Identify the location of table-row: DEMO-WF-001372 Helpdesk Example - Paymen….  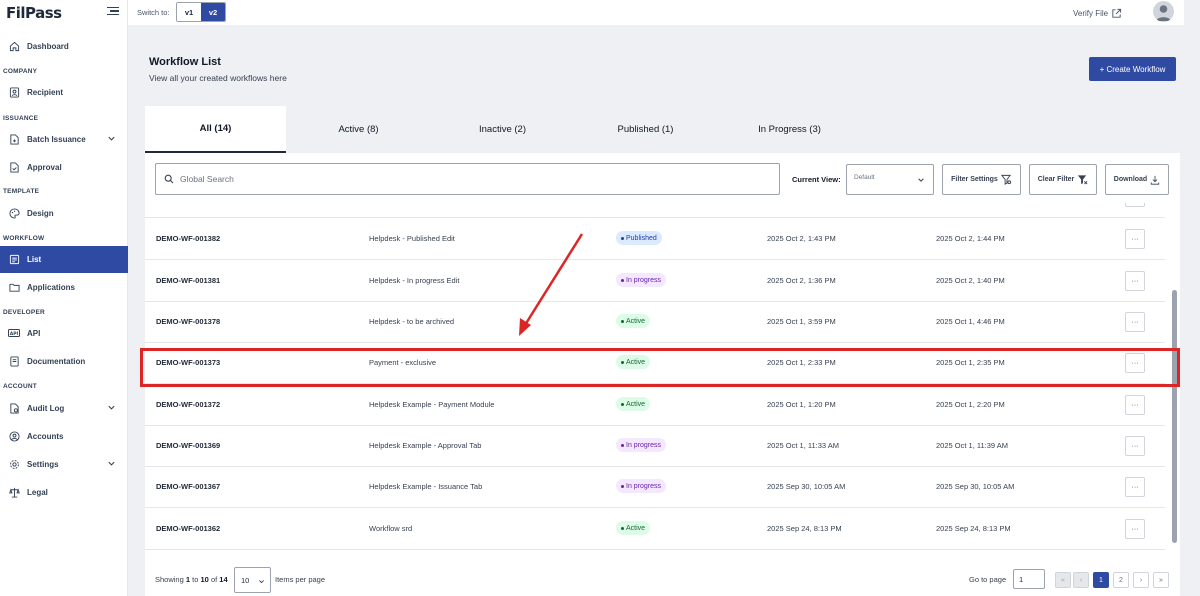
(655, 405).